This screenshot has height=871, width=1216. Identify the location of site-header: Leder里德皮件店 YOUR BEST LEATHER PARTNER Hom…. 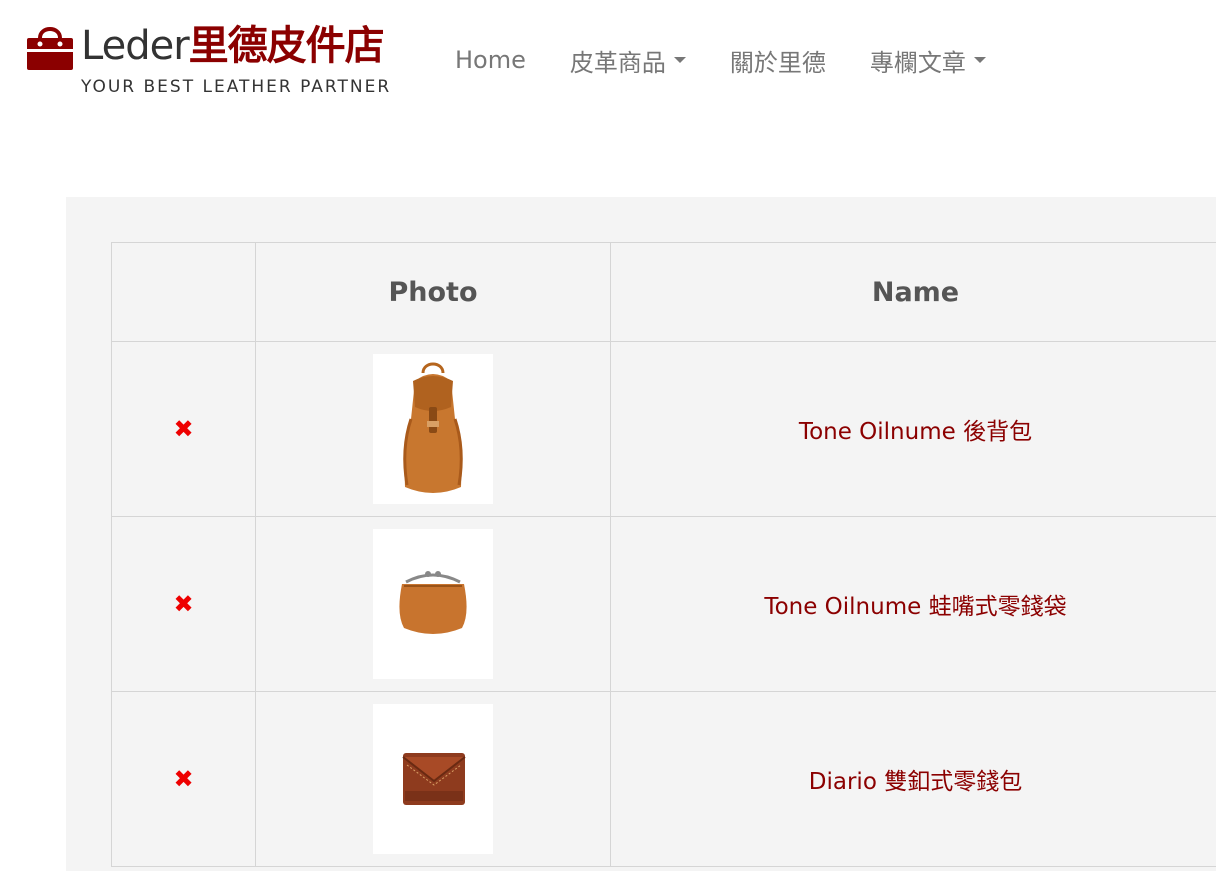
(608, 60).